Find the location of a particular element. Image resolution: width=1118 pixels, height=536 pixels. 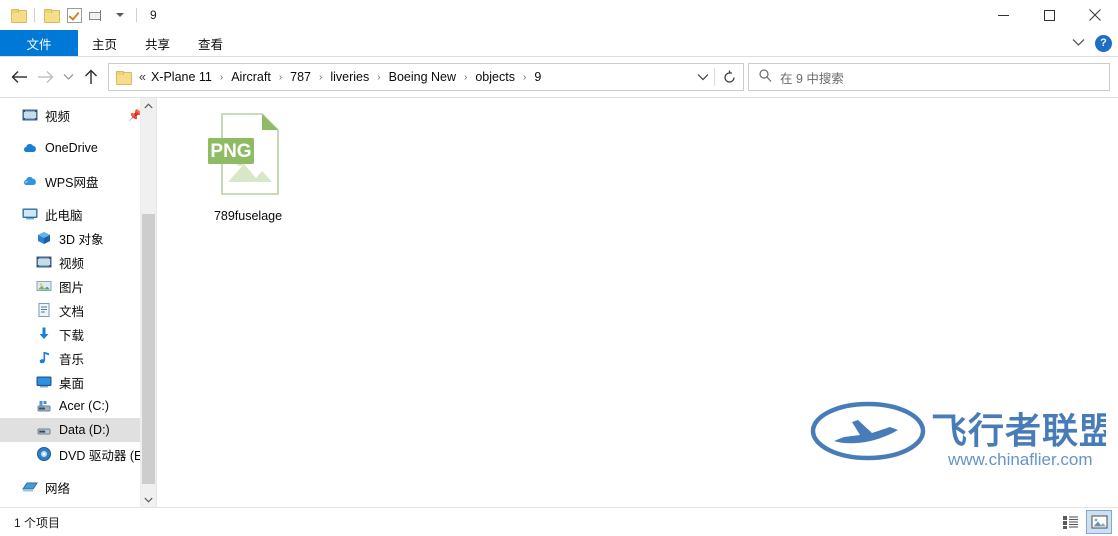

tab-share: 共享 is located at coordinates (157, 43).